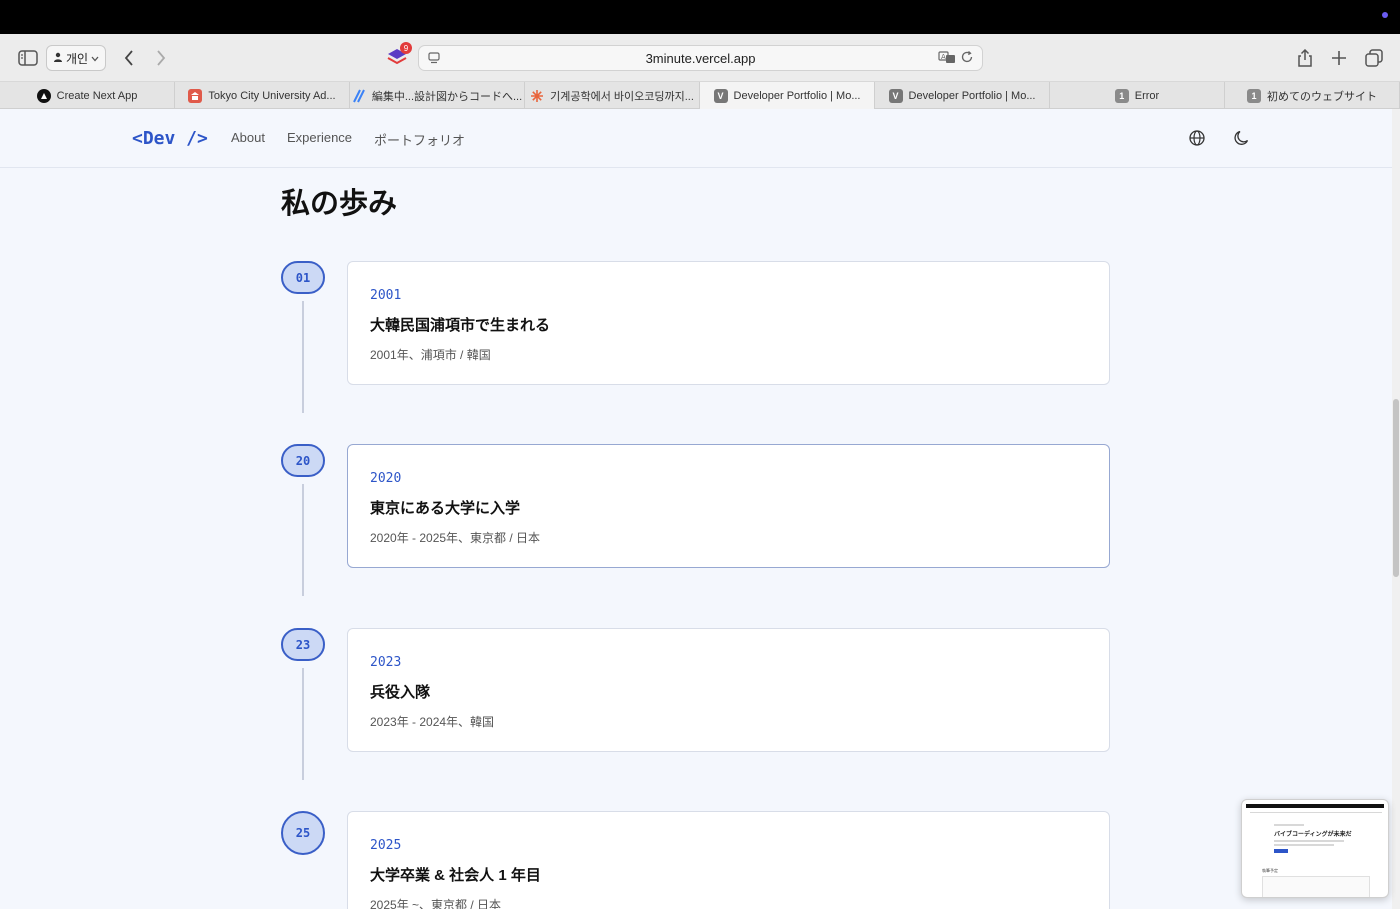  Describe the element at coordinates (943, 57) in the screenshot. I see `svg-text: A` at that location.